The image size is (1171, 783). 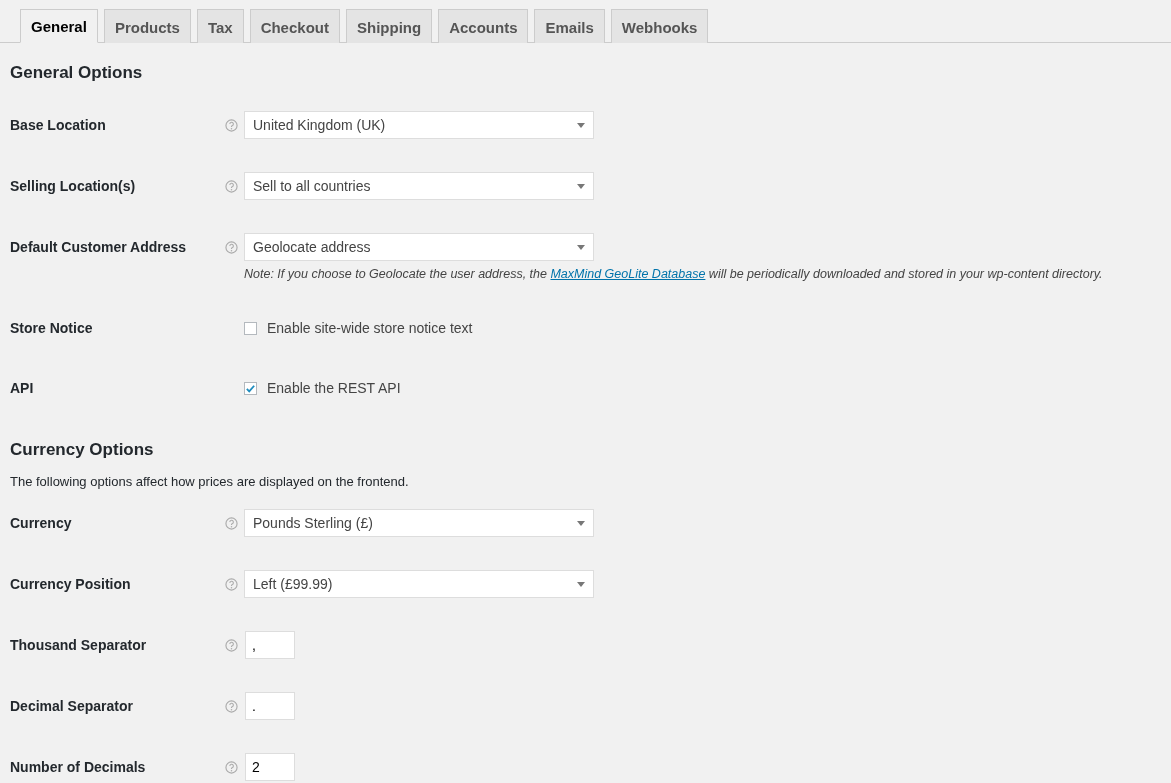 I want to click on field-note: Note: If you choose to Geolocate the user address, the MaxMind GeoLite Database will be periodically downloaded and stored in your wp-content directory., so click(x=674, y=274).